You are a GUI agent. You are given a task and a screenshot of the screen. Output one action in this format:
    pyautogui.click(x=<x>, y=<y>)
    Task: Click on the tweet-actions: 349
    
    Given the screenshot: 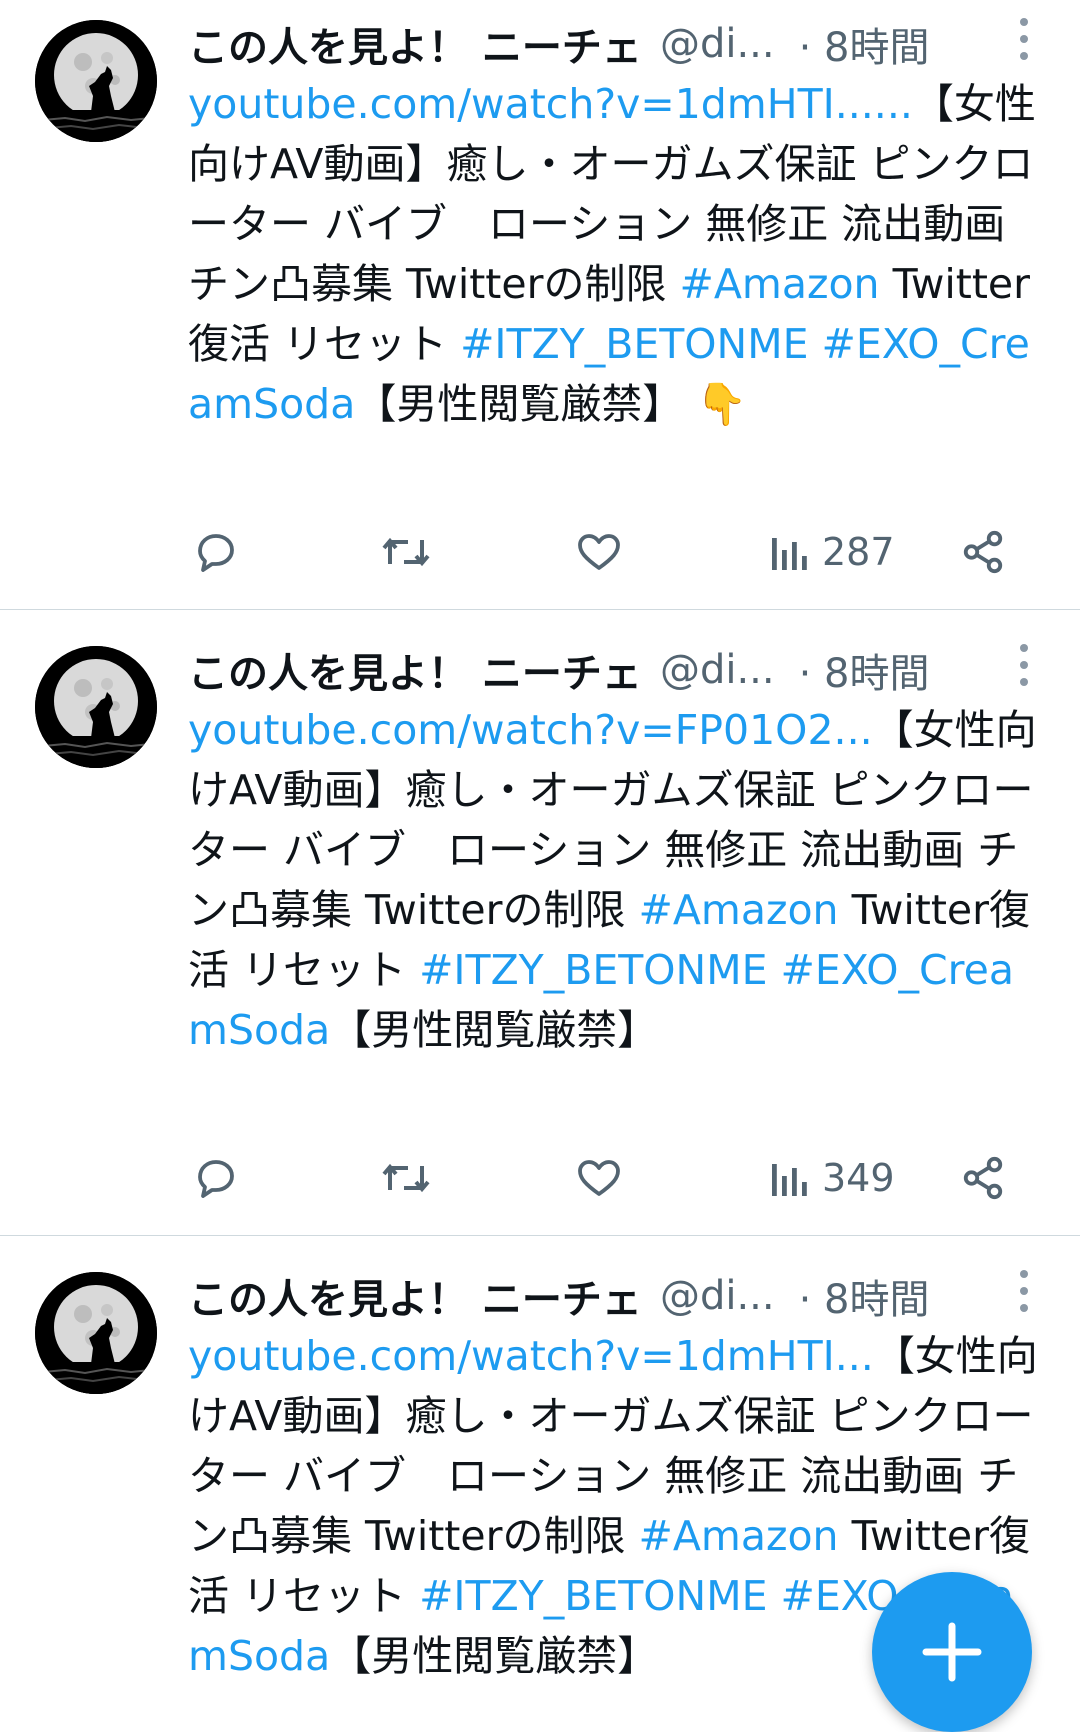 What is the action you would take?
    pyautogui.click(x=603, y=1178)
    